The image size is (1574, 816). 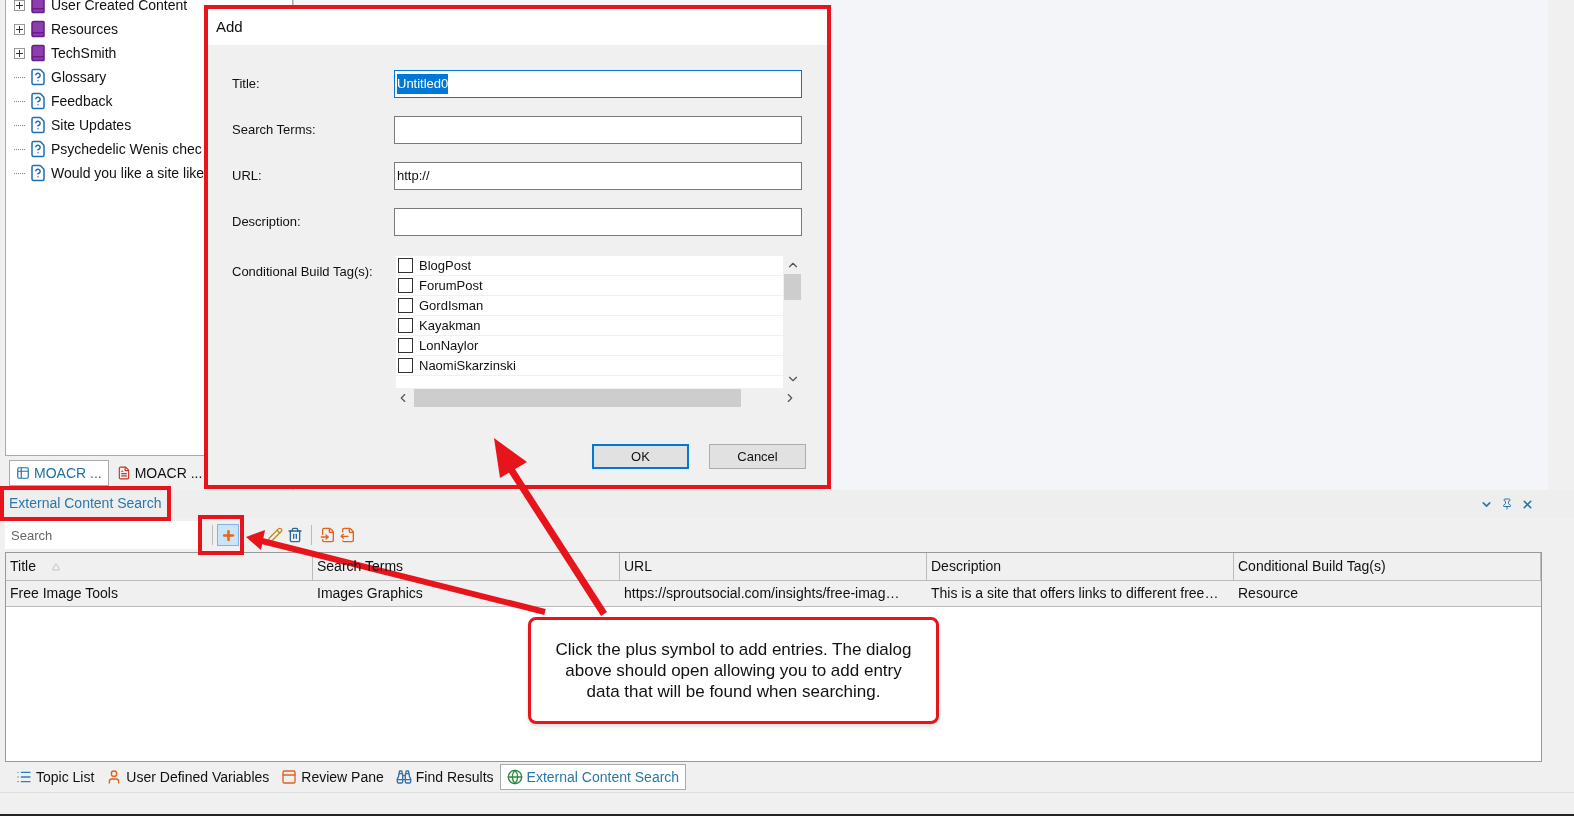 I want to click on field-label: Title:, so click(x=246, y=84).